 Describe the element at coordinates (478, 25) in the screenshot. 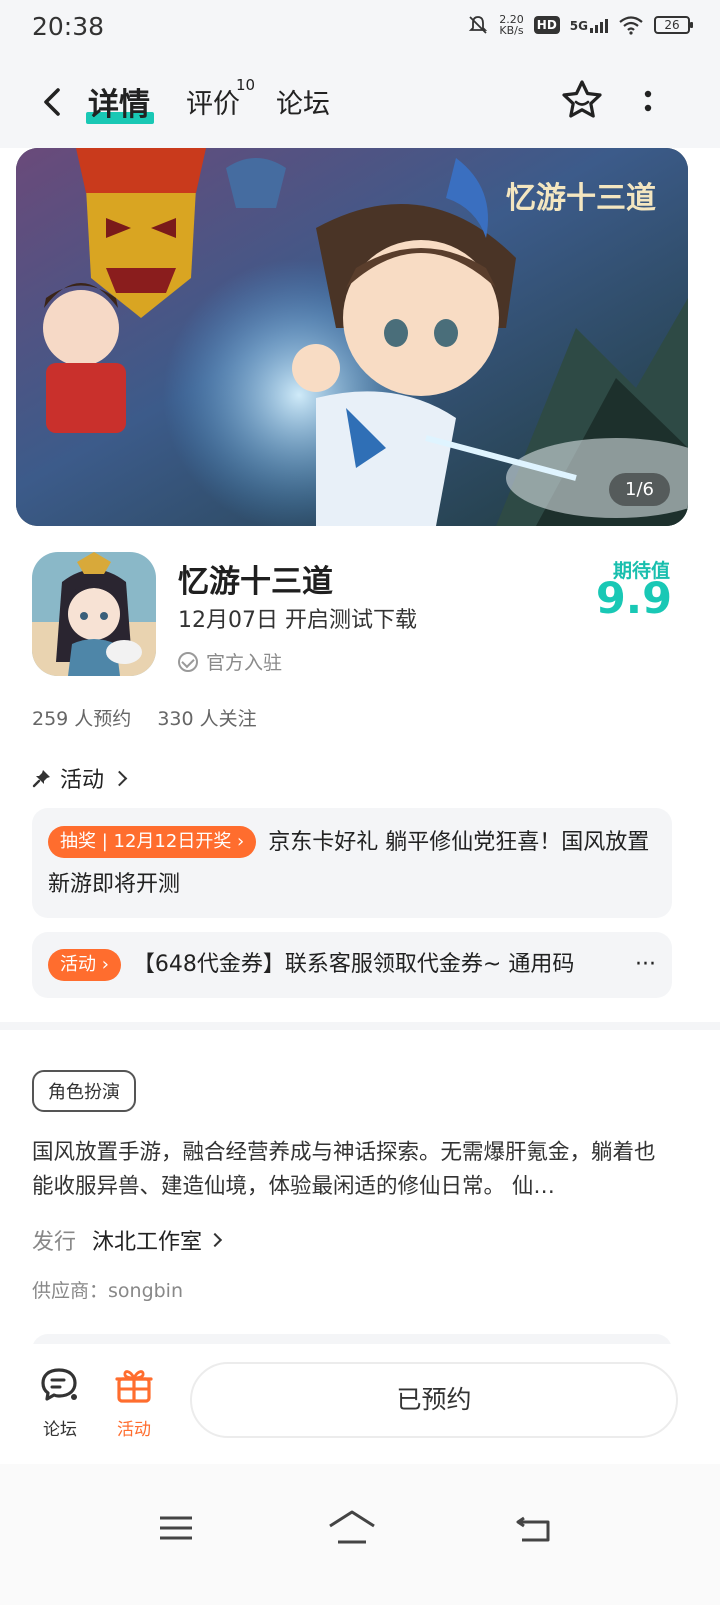

I see `mute-bell-icon` at that location.